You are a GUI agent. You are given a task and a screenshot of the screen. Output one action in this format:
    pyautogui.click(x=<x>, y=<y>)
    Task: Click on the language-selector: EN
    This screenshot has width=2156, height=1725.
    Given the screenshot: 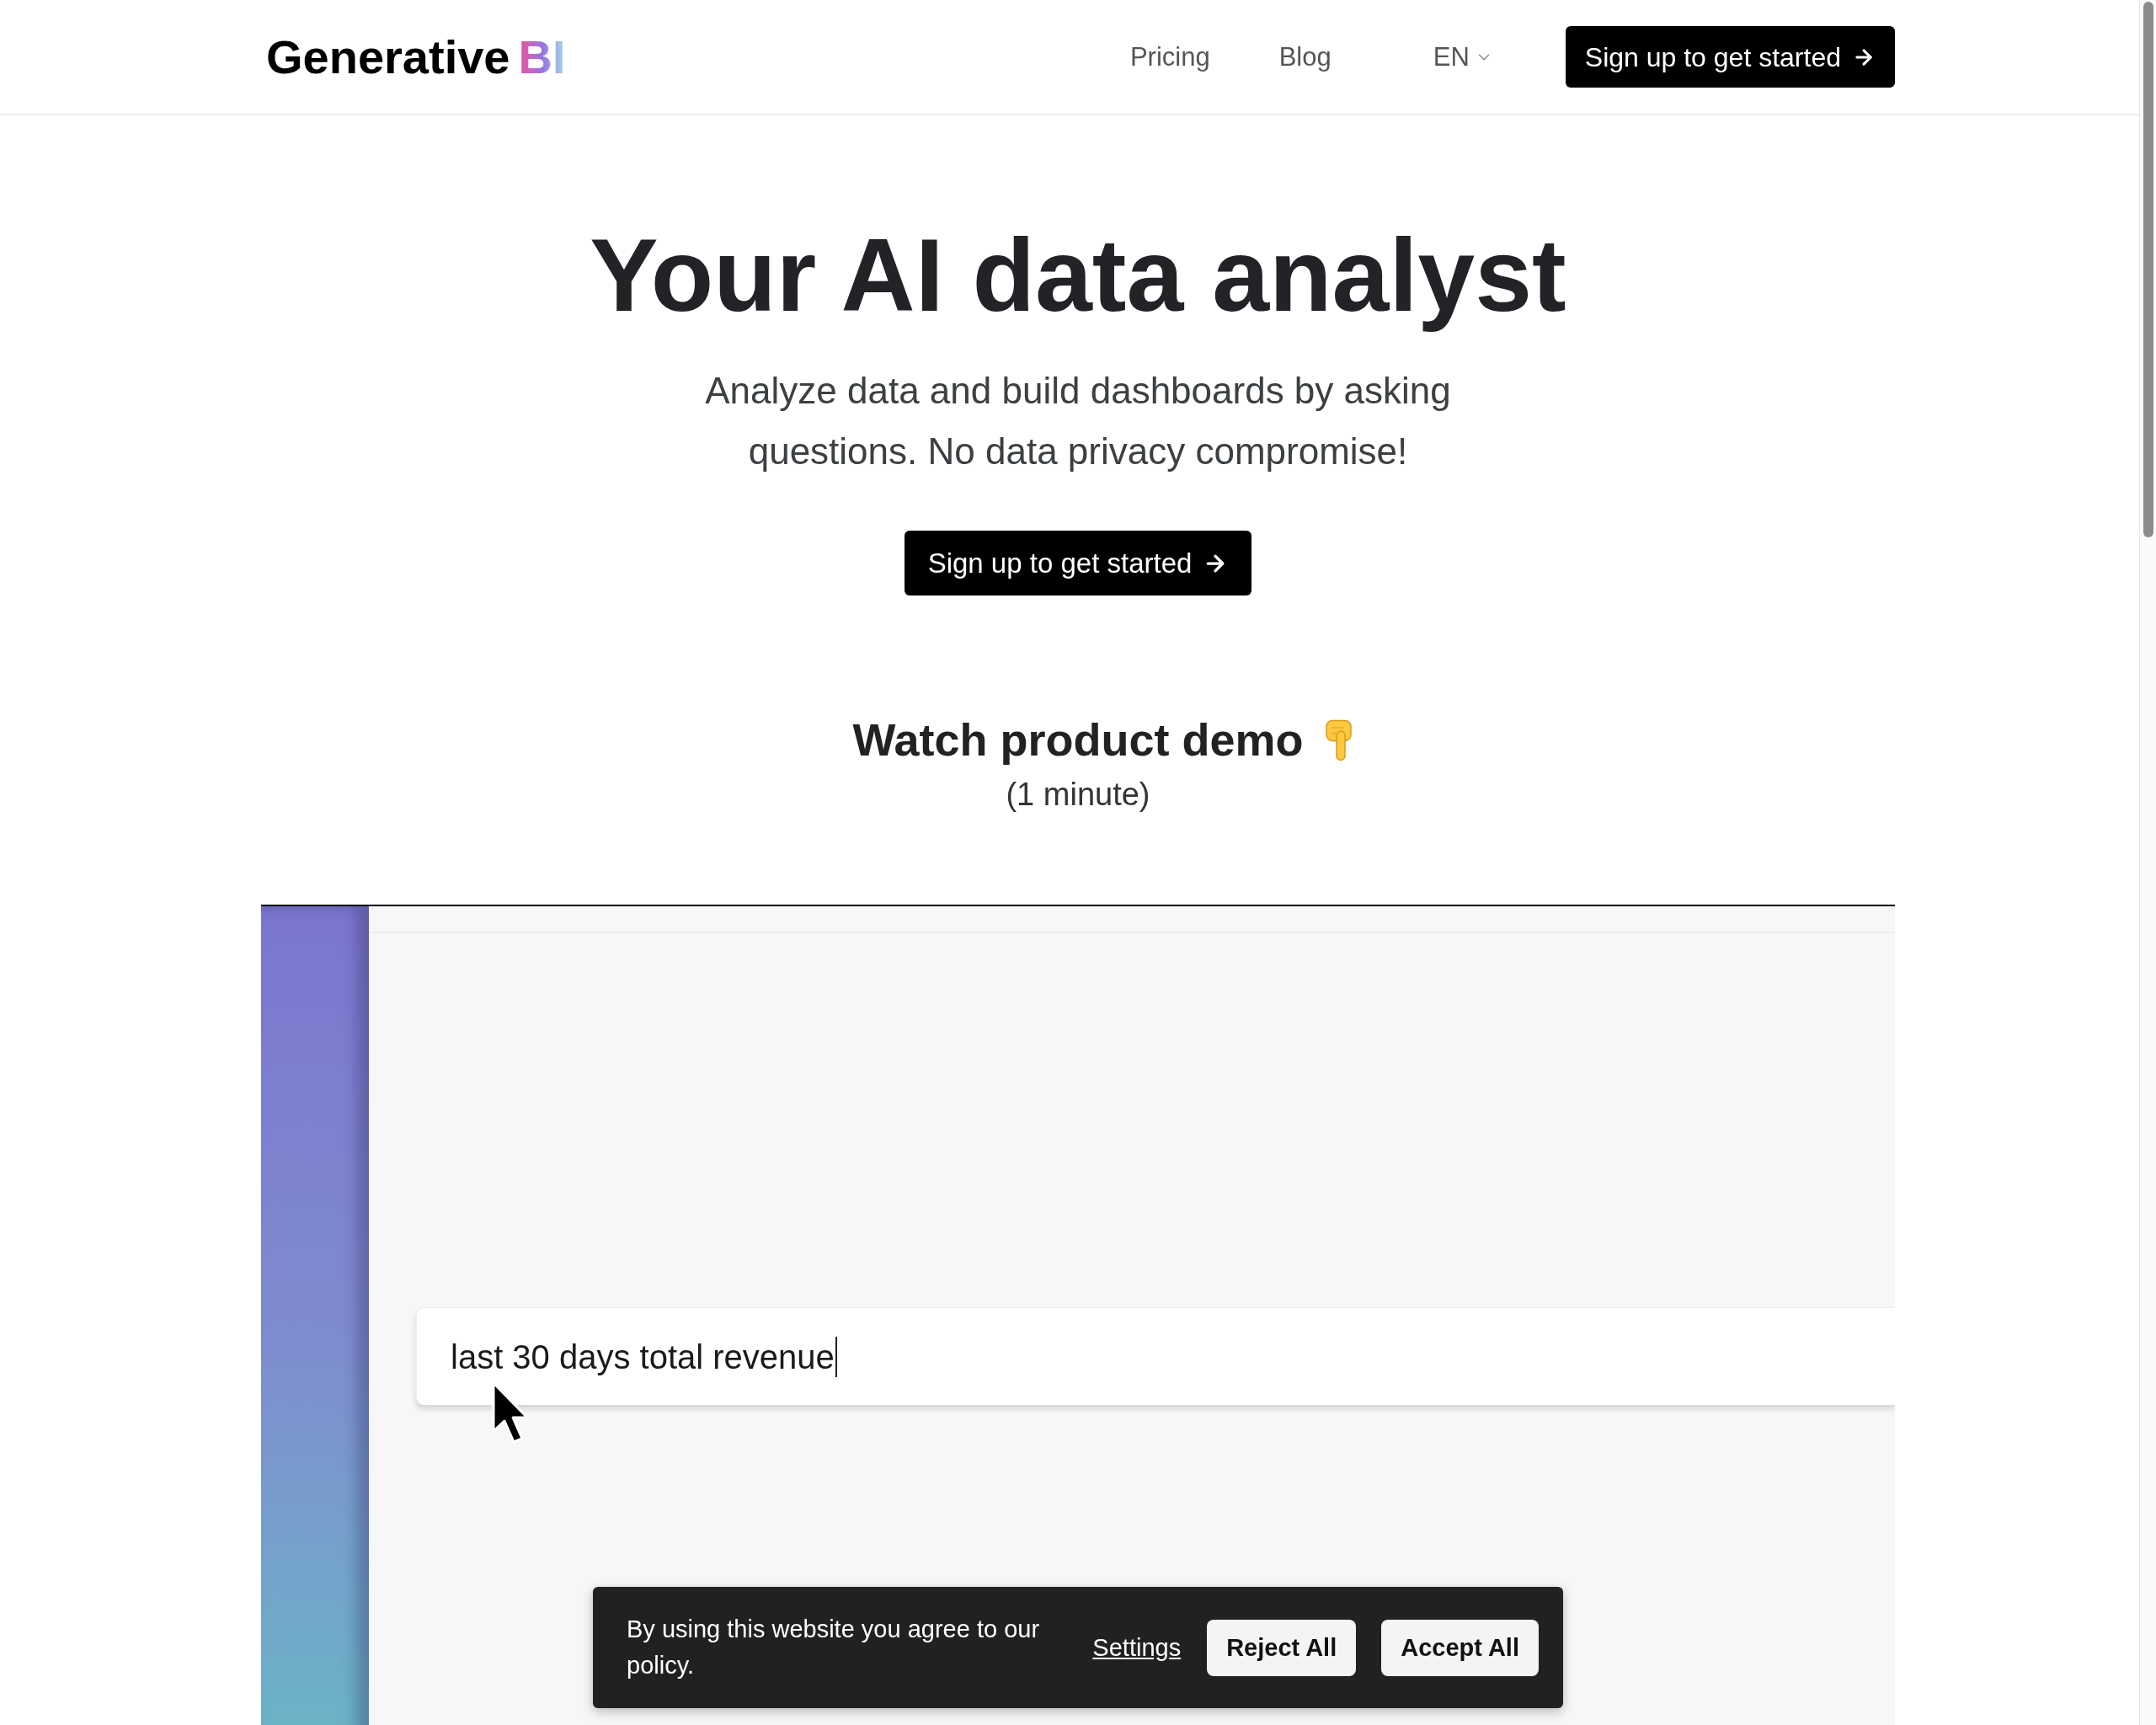 What is the action you would take?
    pyautogui.click(x=1463, y=57)
    